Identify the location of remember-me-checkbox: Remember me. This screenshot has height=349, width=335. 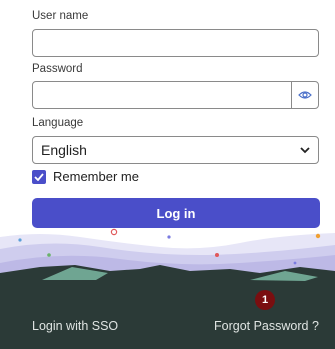
(85, 176).